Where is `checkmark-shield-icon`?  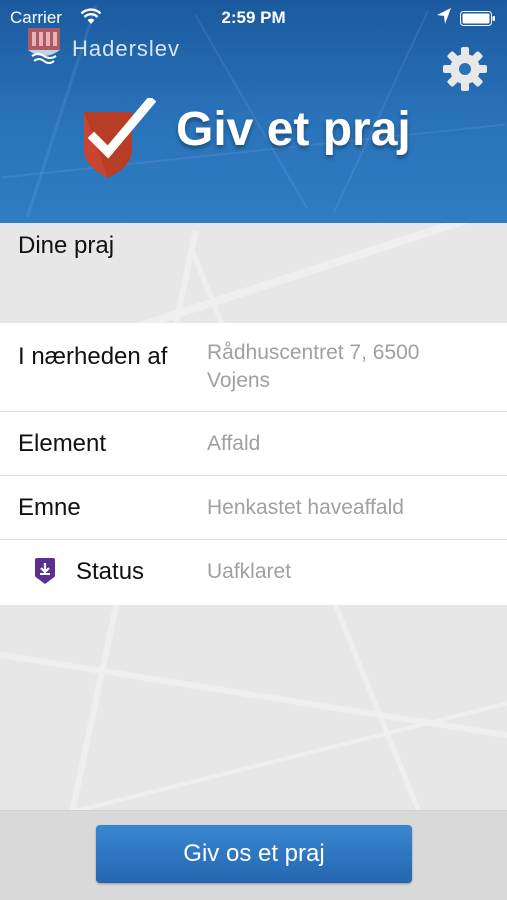 checkmark-shield-icon is located at coordinates (118, 137).